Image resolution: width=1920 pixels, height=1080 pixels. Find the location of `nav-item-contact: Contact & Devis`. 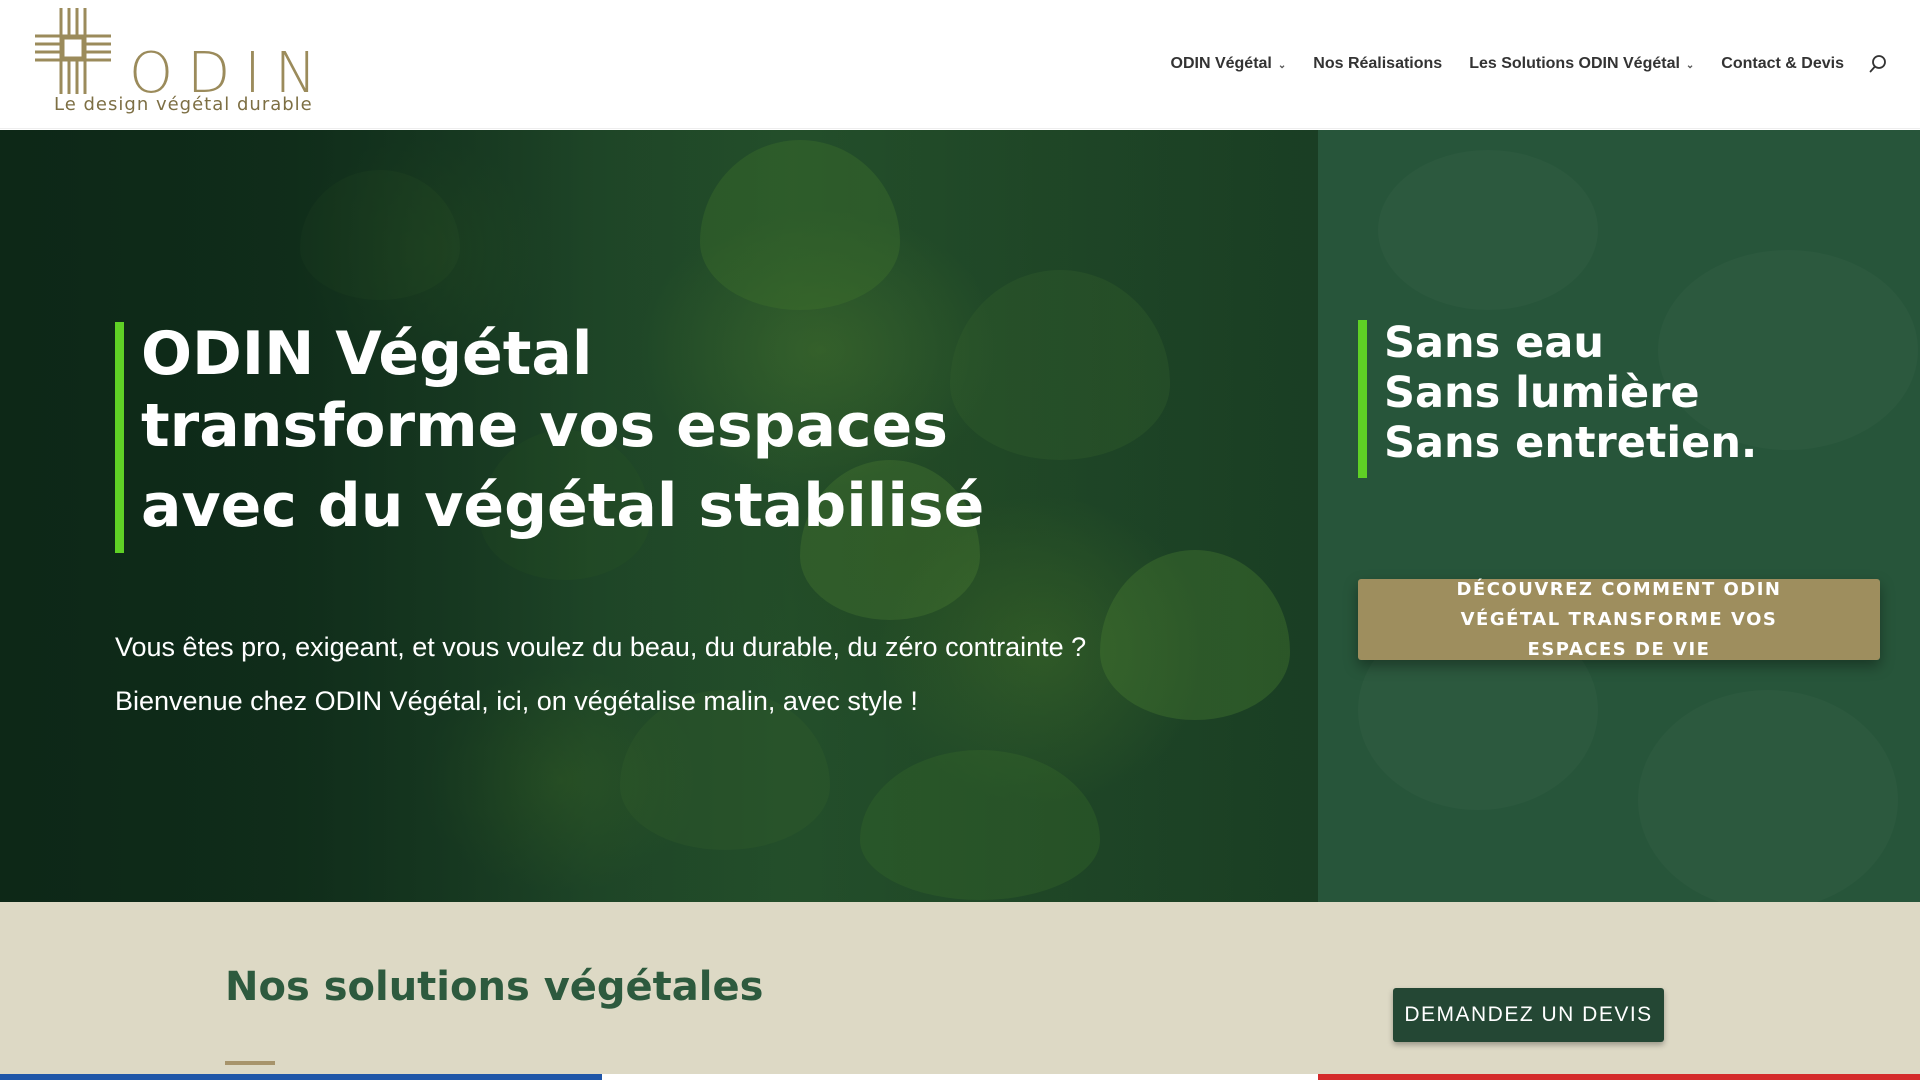

nav-item-contact: Contact & Devis is located at coordinates (1782, 64).